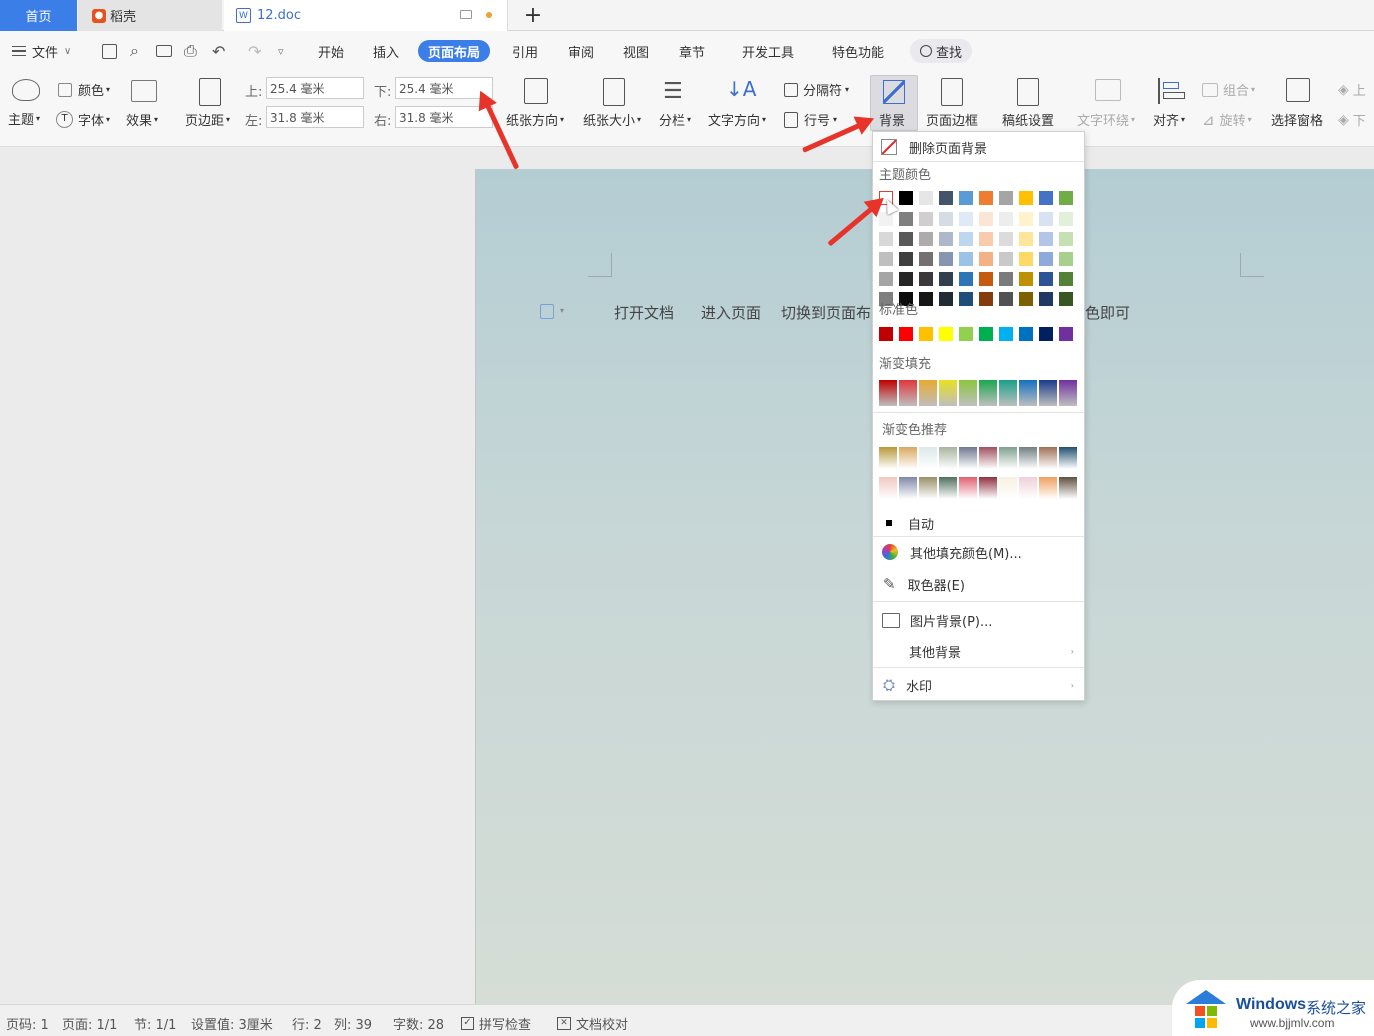 Image resolution: width=1374 pixels, height=1036 pixels. I want to click on spell-check-button: ✓ 拼写检查, so click(496, 1023).